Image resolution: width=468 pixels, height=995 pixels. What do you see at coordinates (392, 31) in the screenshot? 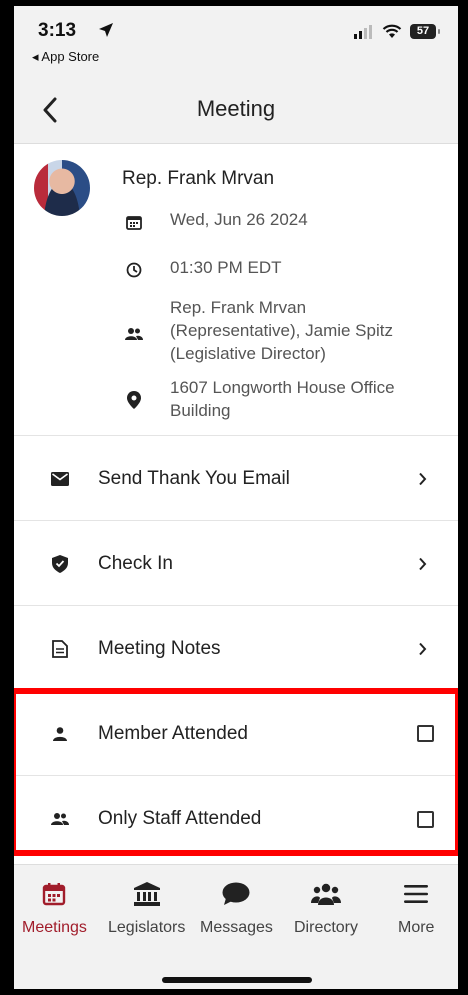
I see `wifi-icon` at bounding box center [392, 31].